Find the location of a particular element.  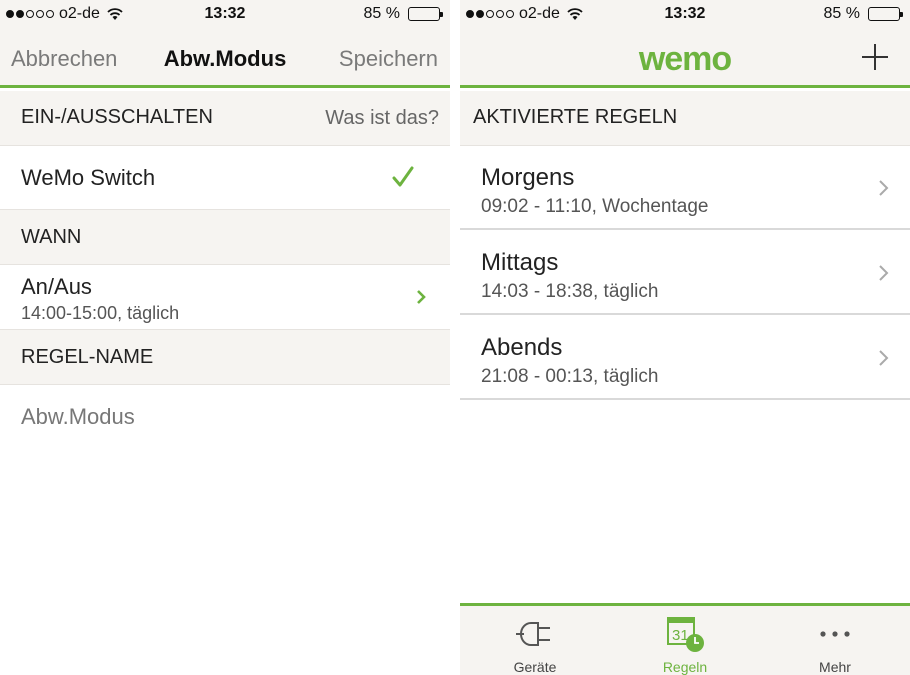

tab-rules: 31 Regeln is located at coordinates (685, 640).